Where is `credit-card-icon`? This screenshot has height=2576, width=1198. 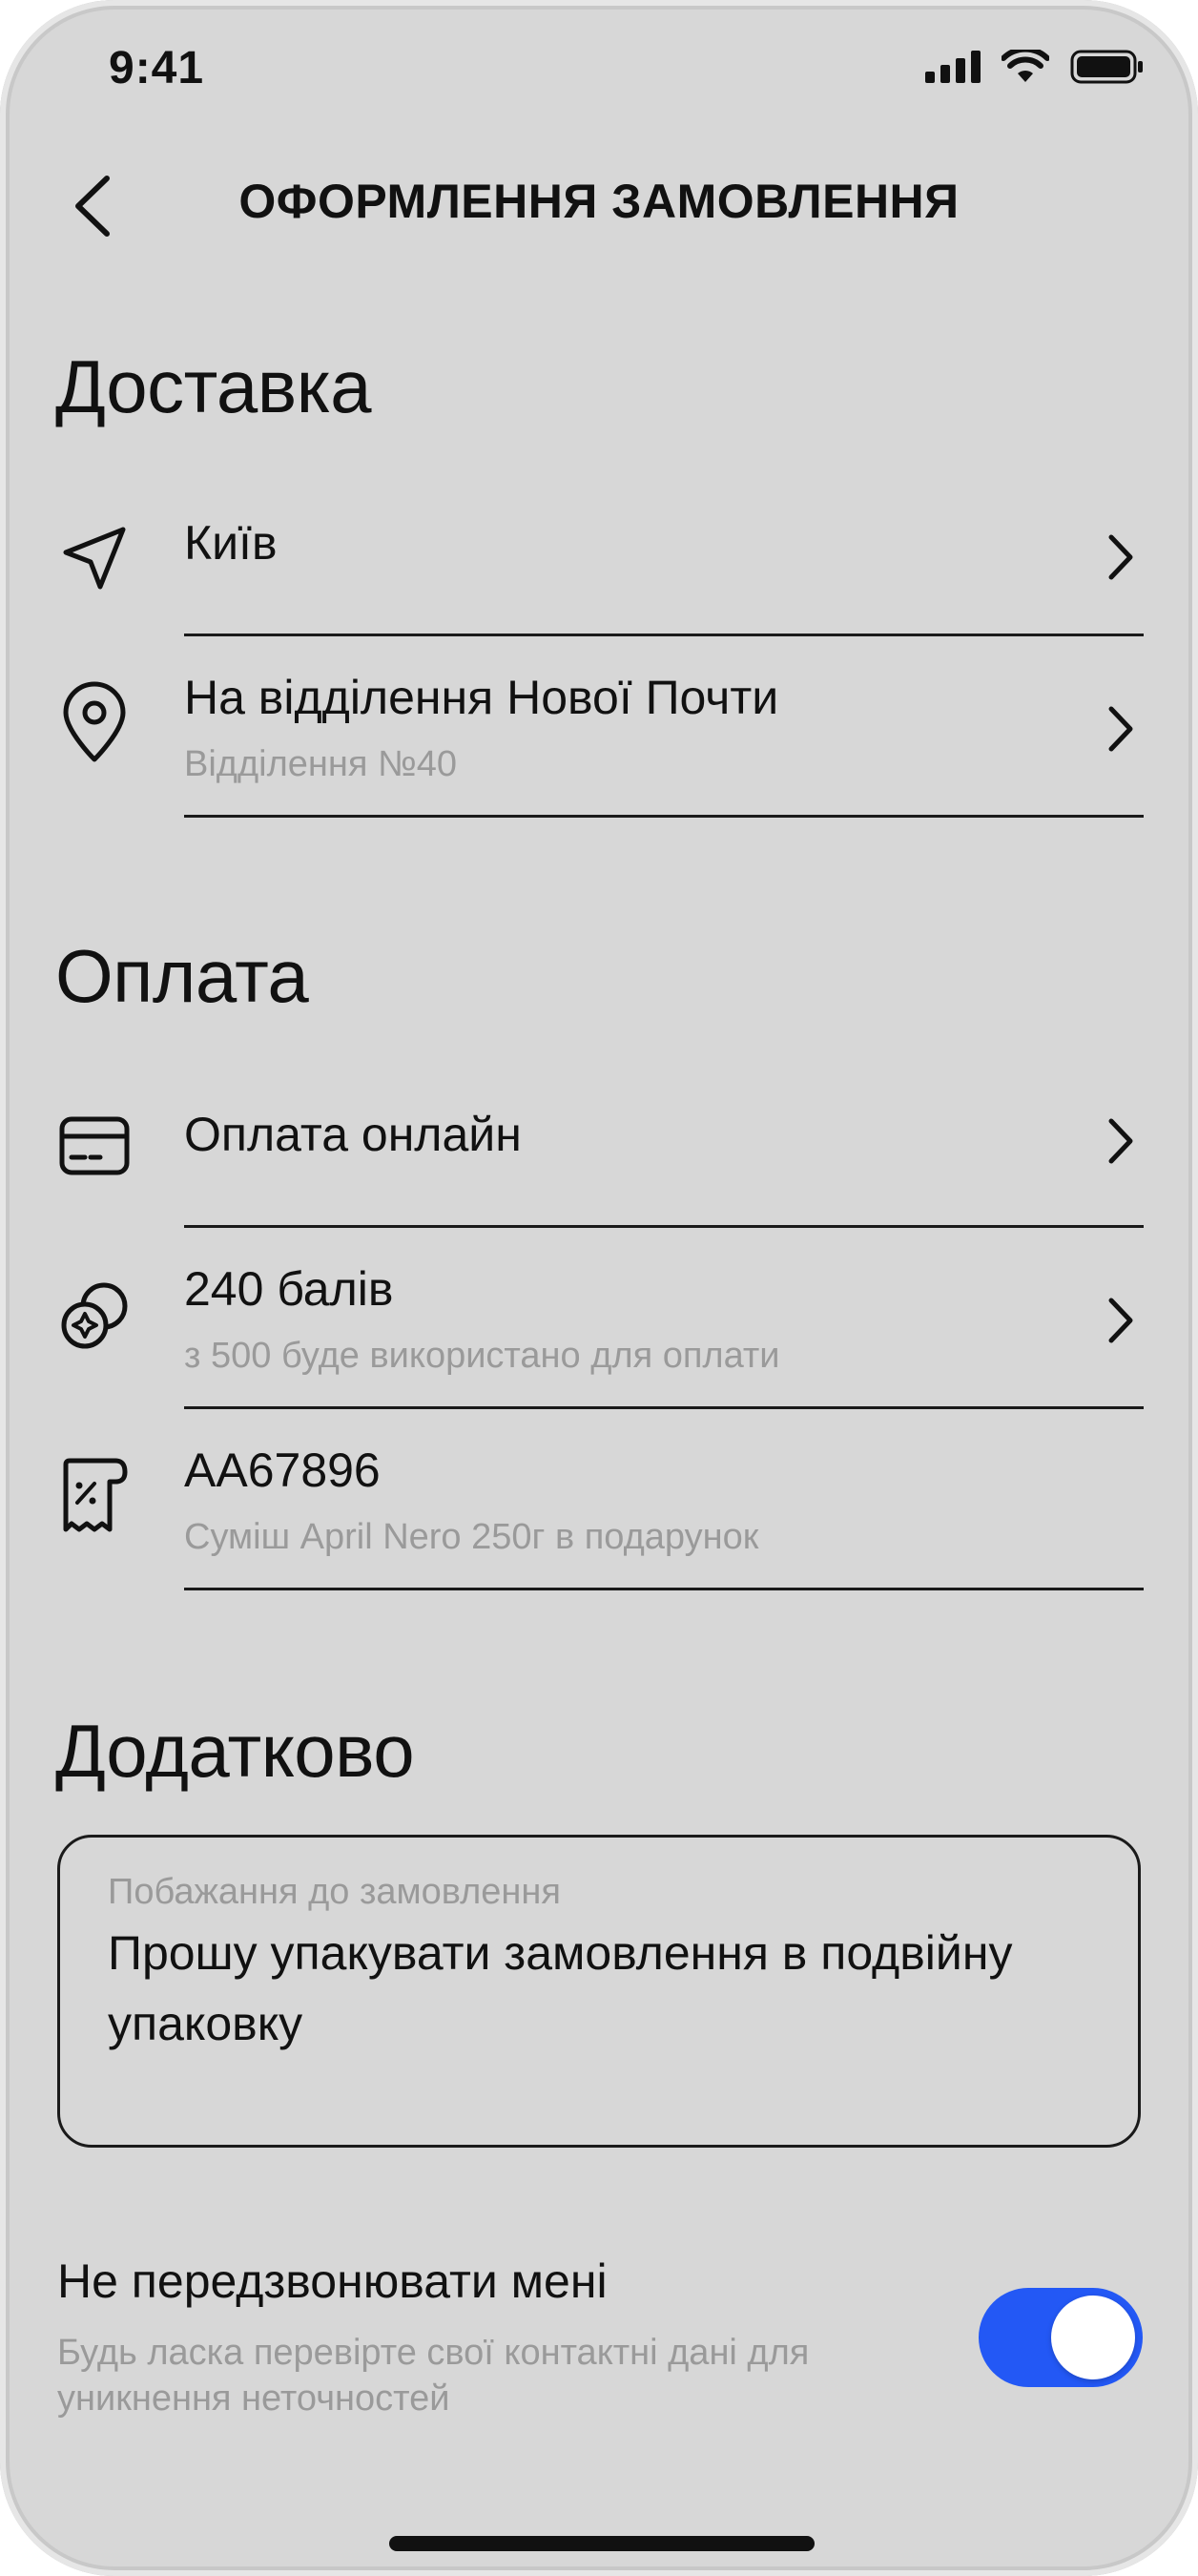 credit-card-icon is located at coordinates (94, 1146).